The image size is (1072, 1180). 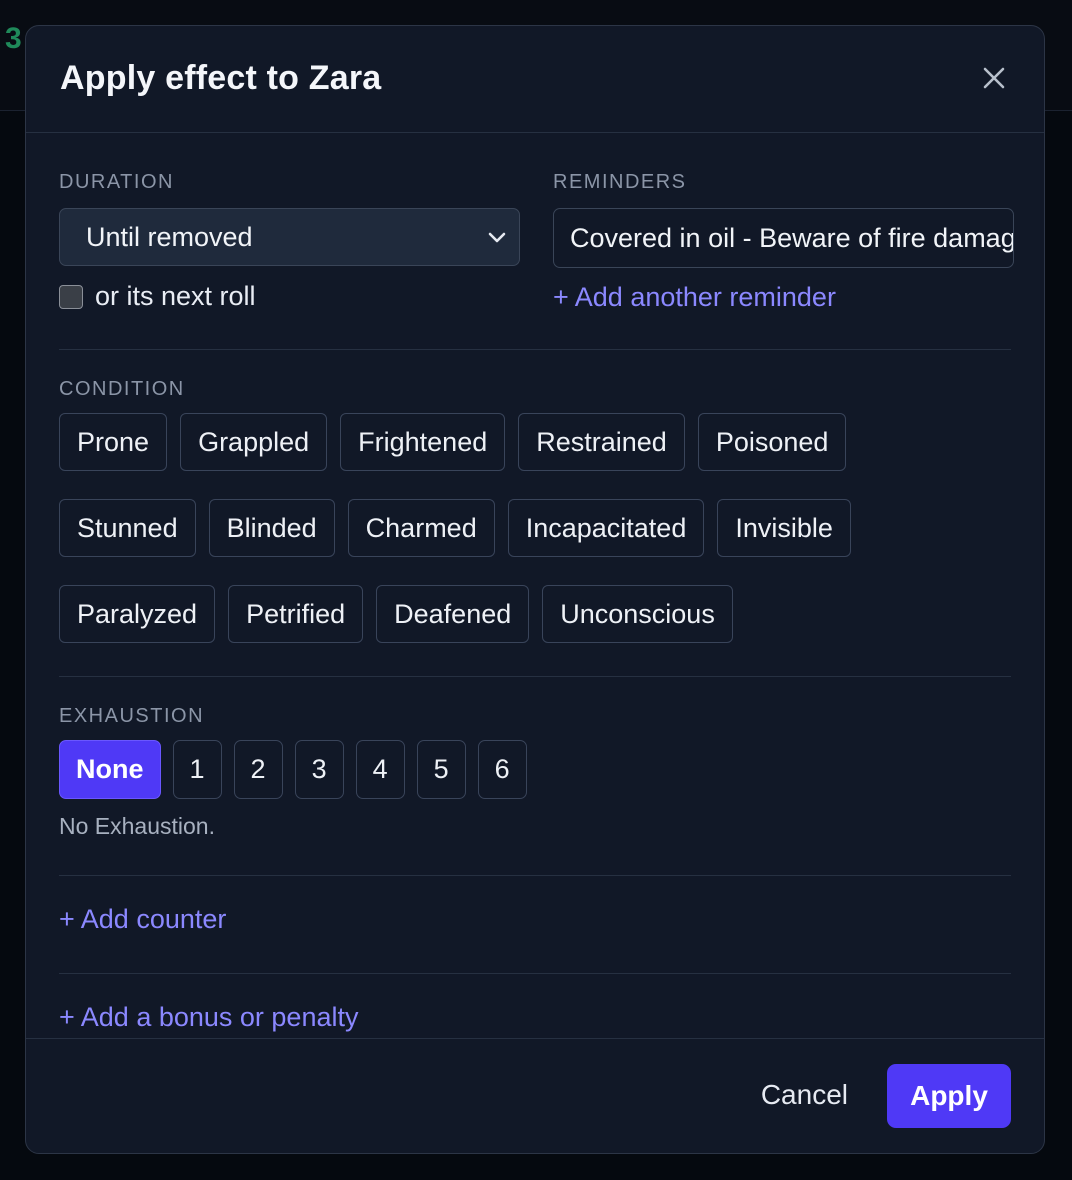 I want to click on background-digit: 3, so click(x=13, y=38).